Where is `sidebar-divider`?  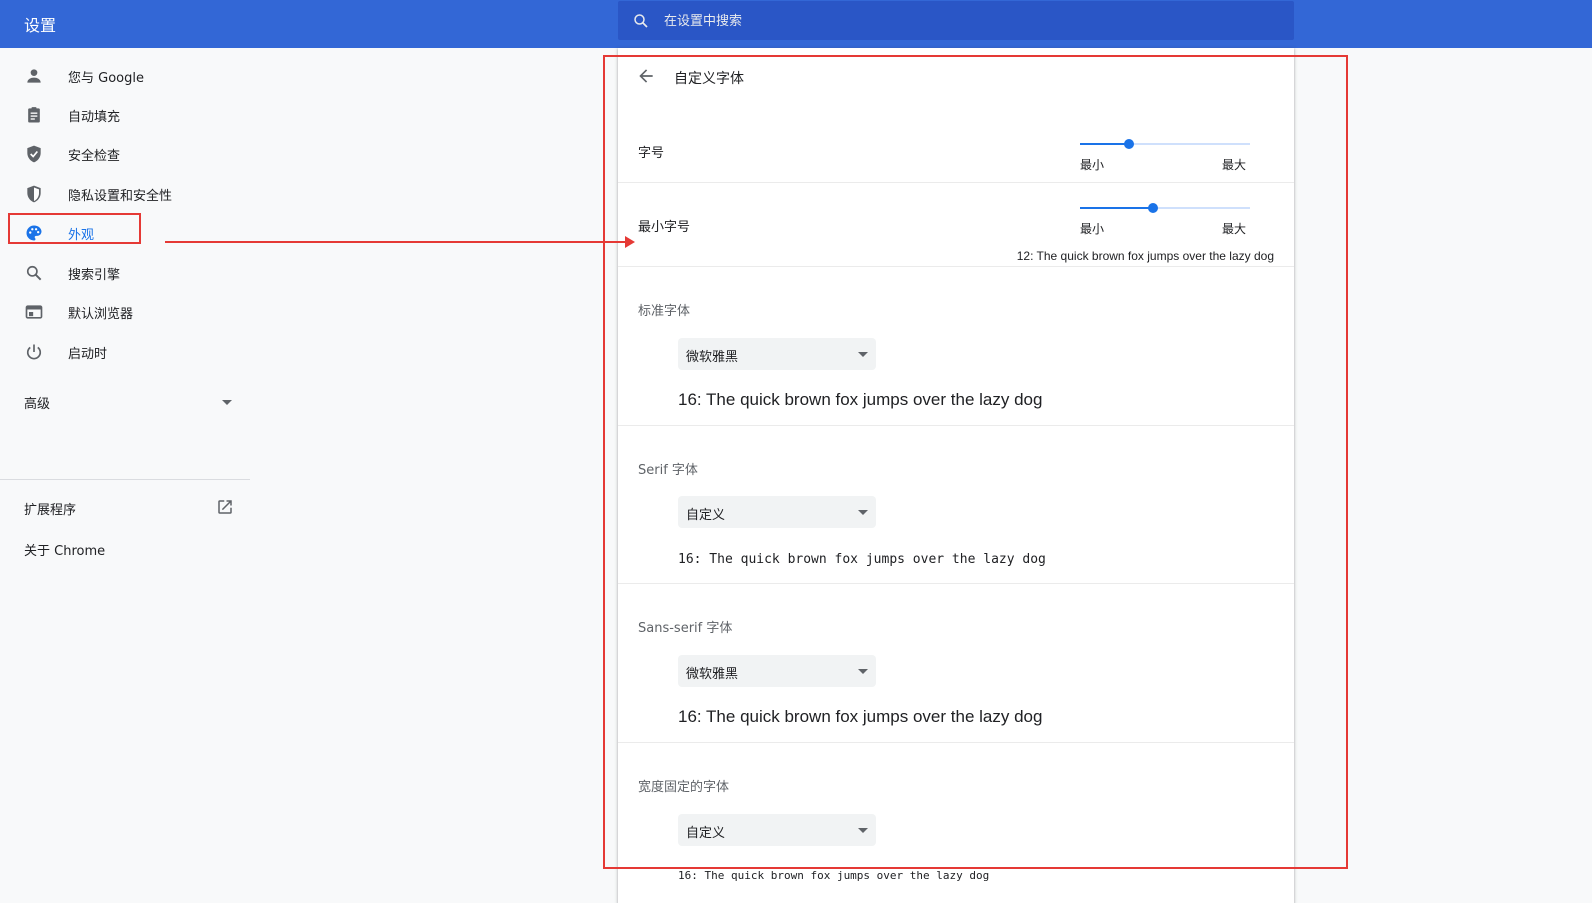 sidebar-divider is located at coordinates (125, 479).